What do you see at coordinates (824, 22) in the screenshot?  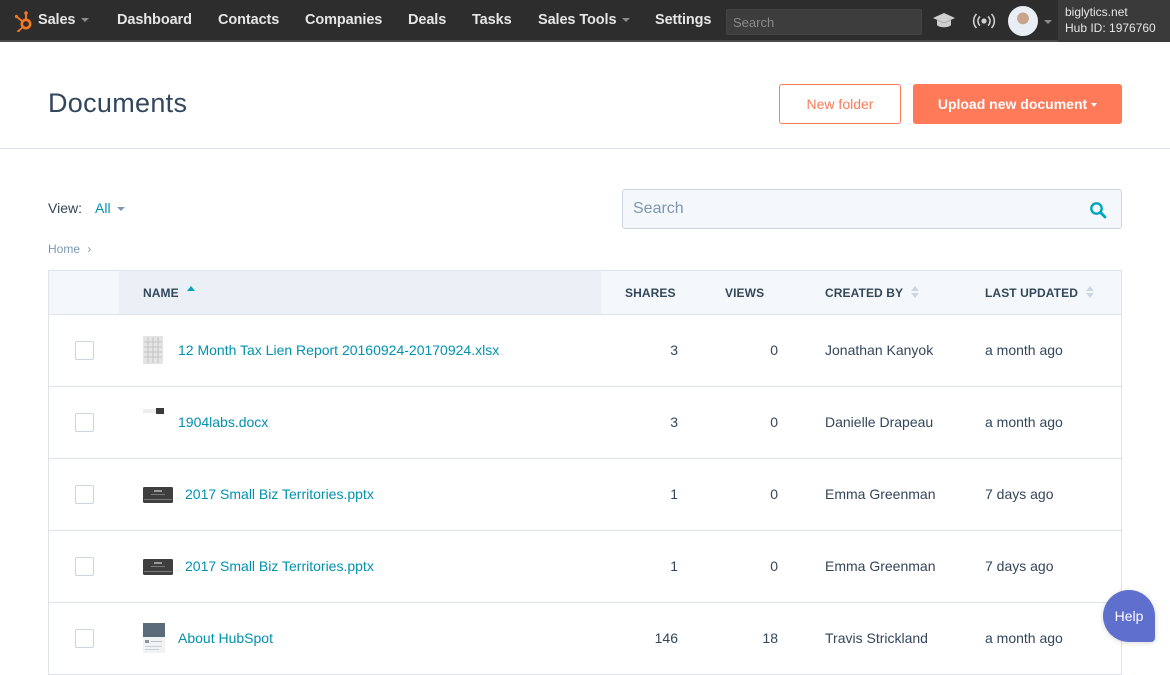 I see `global-search-input: Search` at bounding box center [824, 22].